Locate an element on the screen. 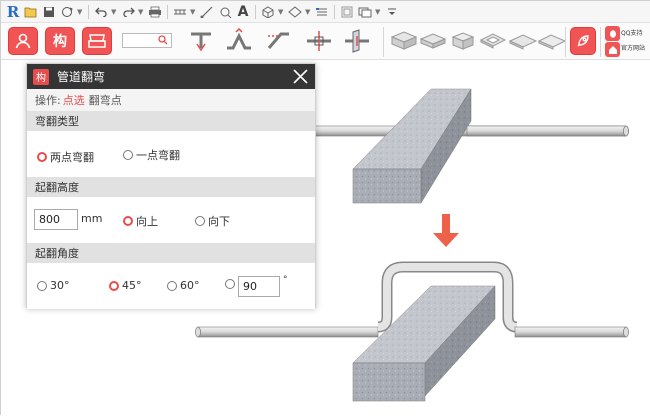  before-scene is located at coordinates (464, 146).